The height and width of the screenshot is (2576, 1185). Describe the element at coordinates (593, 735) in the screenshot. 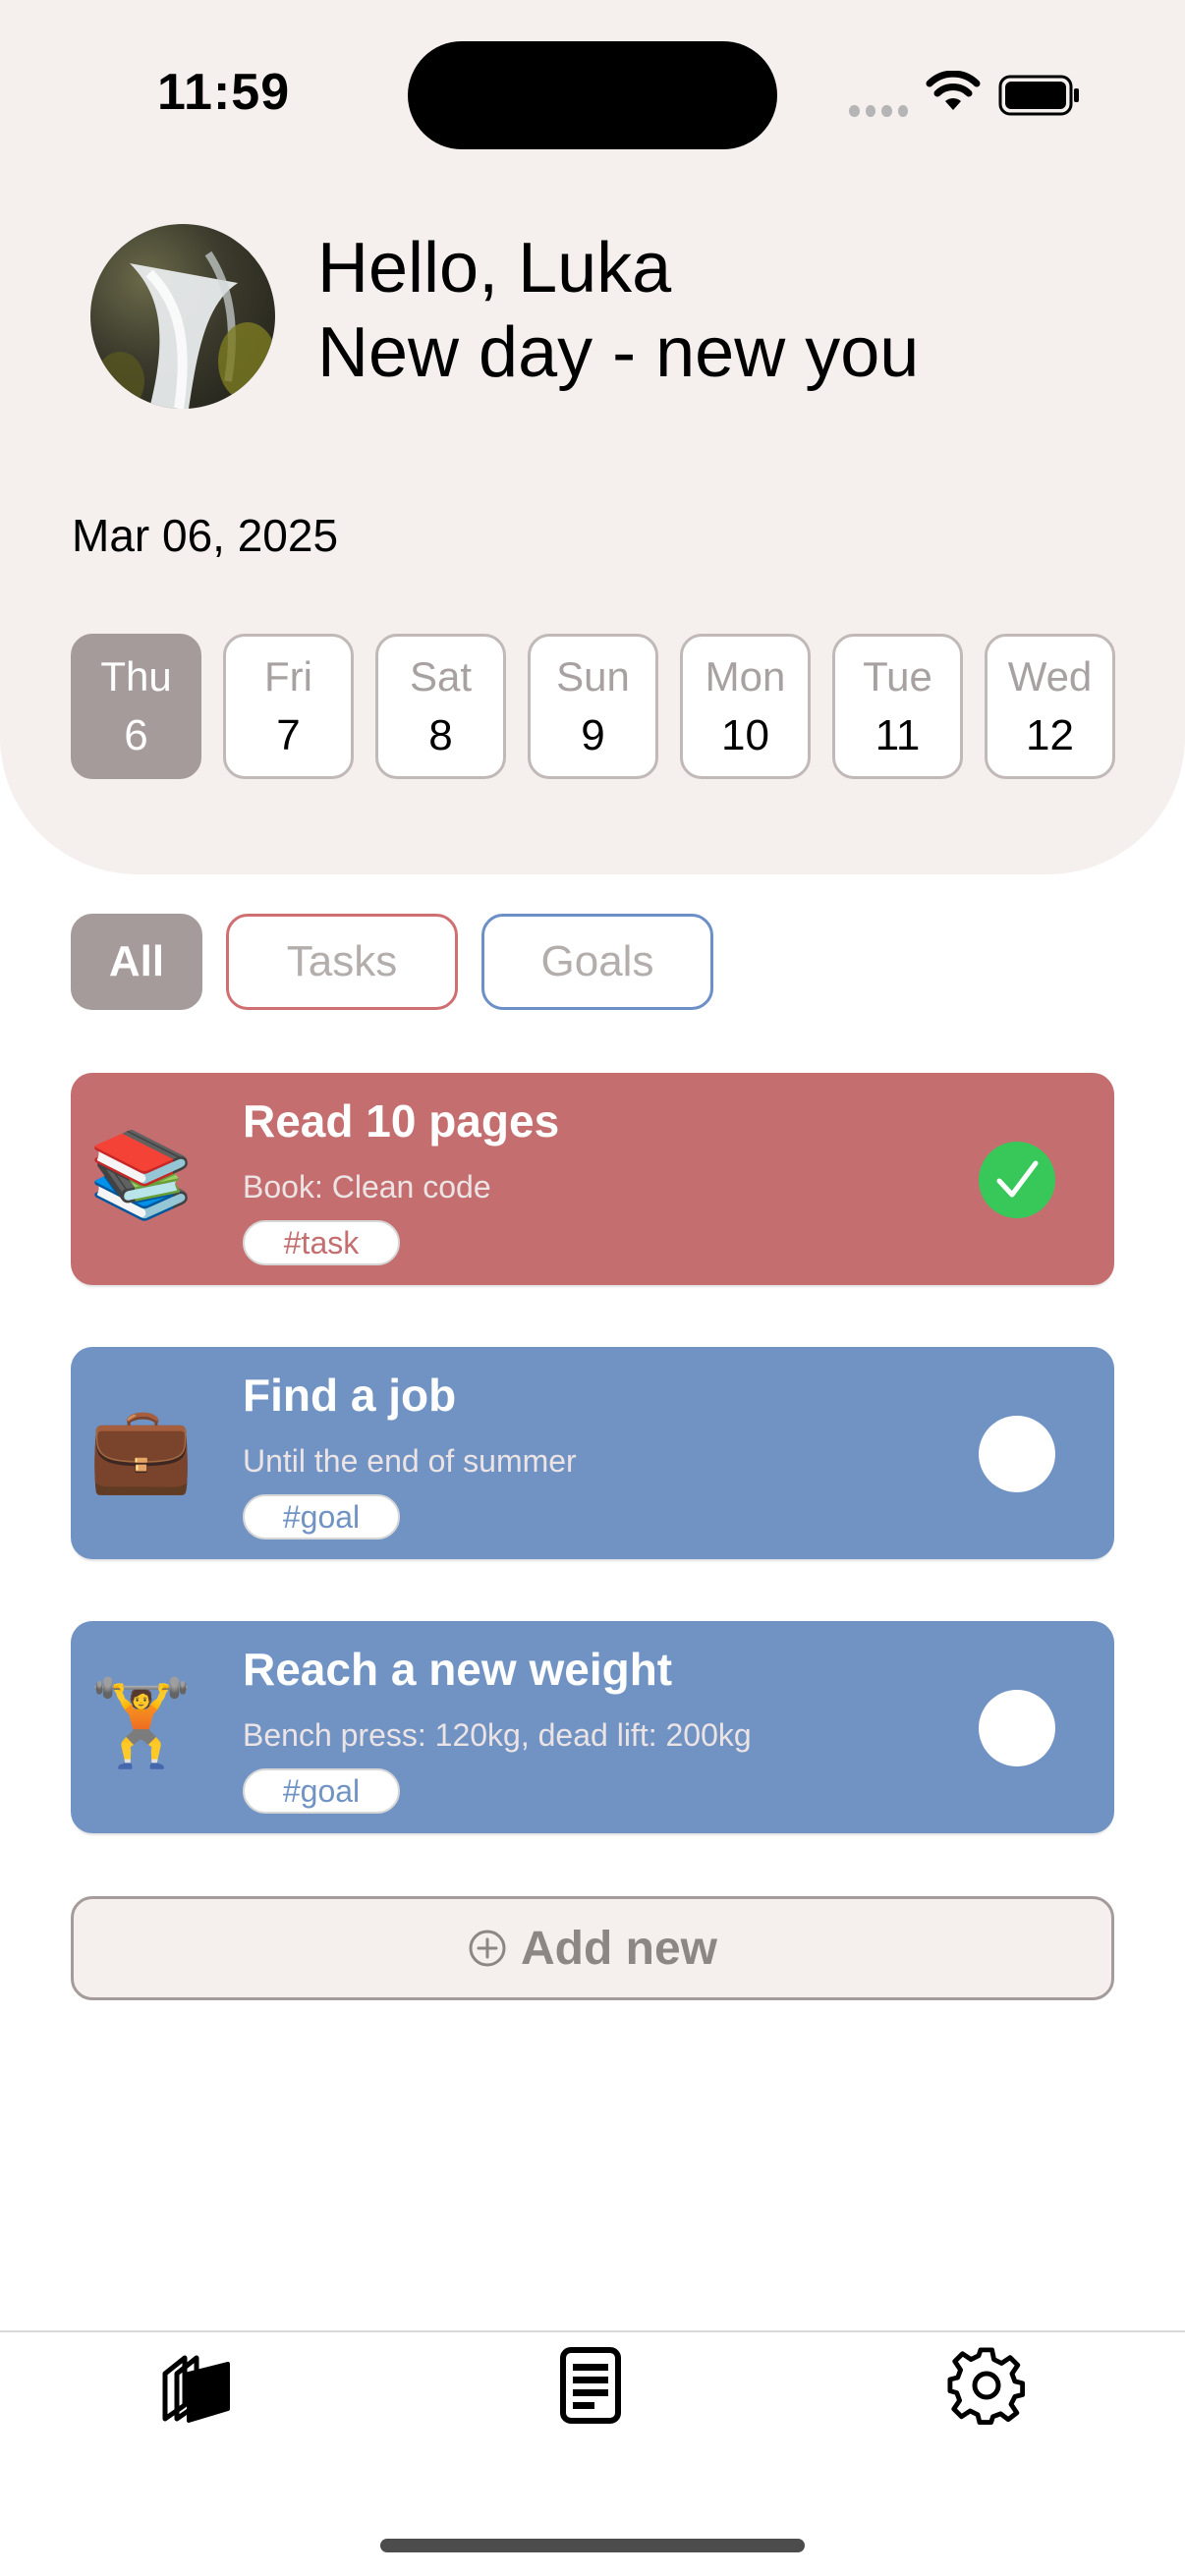

I see `day-number: 9` at that location.